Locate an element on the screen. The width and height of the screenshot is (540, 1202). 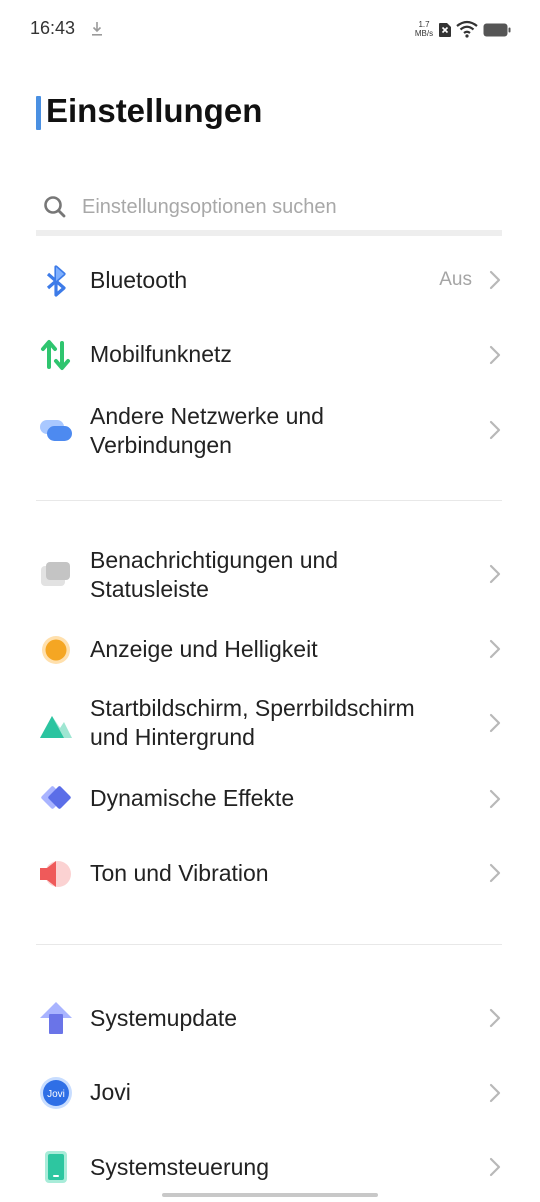
jovi-icon: Jovi is located at coordinates (56, 1093).